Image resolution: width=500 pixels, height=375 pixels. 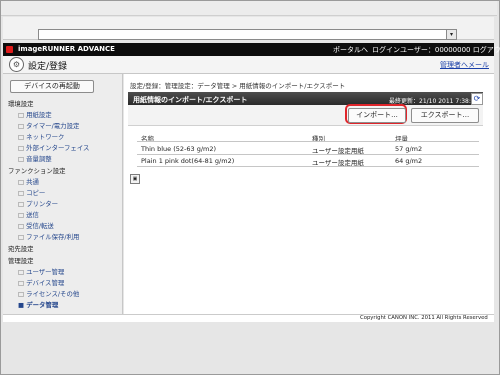 What do you see at coordinates (37, 170) in the screenshot?
I see `sidebar-section-function: ファンクション設定` at bounding box center [37, 170].